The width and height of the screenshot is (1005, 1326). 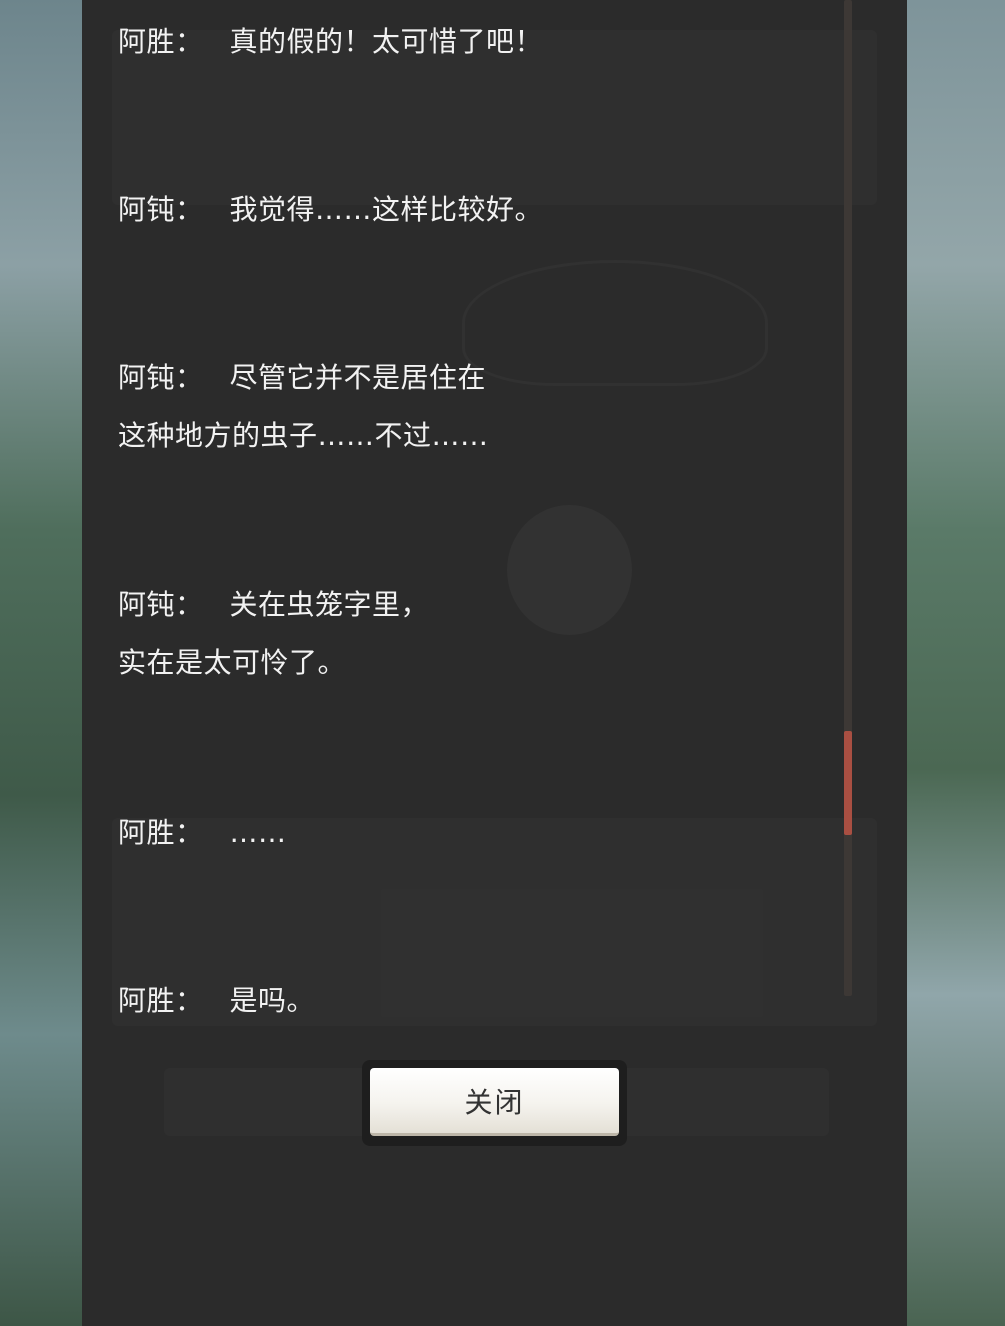 What do you see at coordinates (848, 498) in the screenshot?
I see `scrollbar-track` at bounding box center [848, 498].